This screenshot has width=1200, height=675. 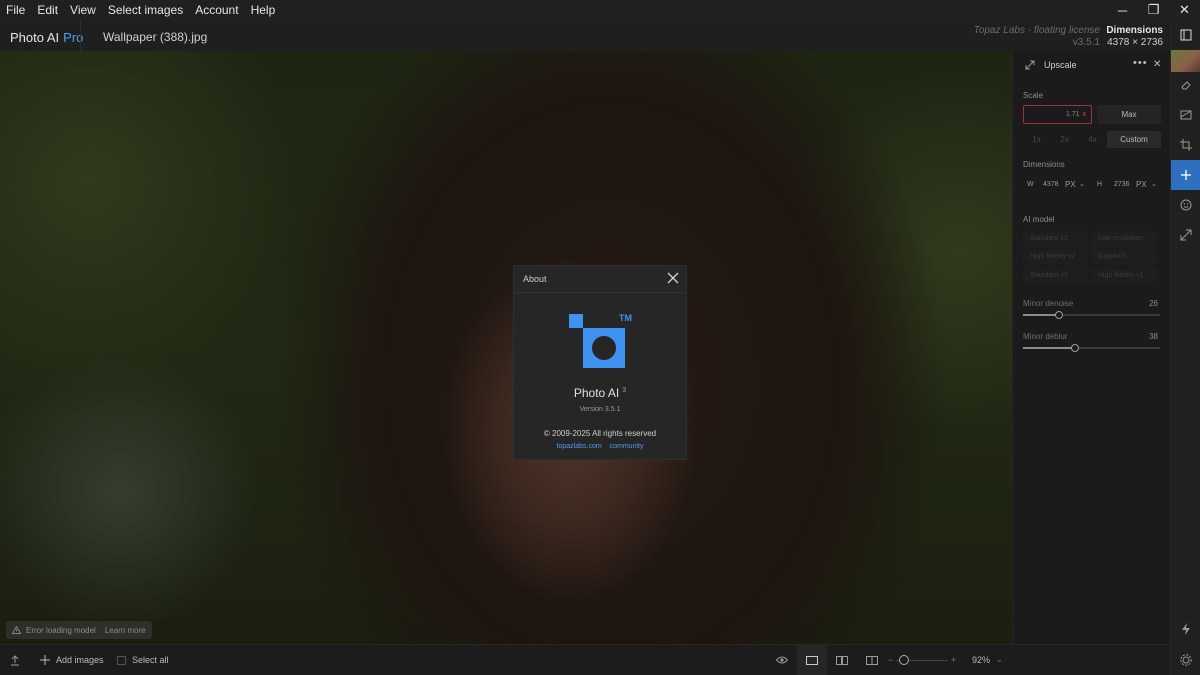 I want to click on deblur-slider-fill, so click(x=1049, y=348).